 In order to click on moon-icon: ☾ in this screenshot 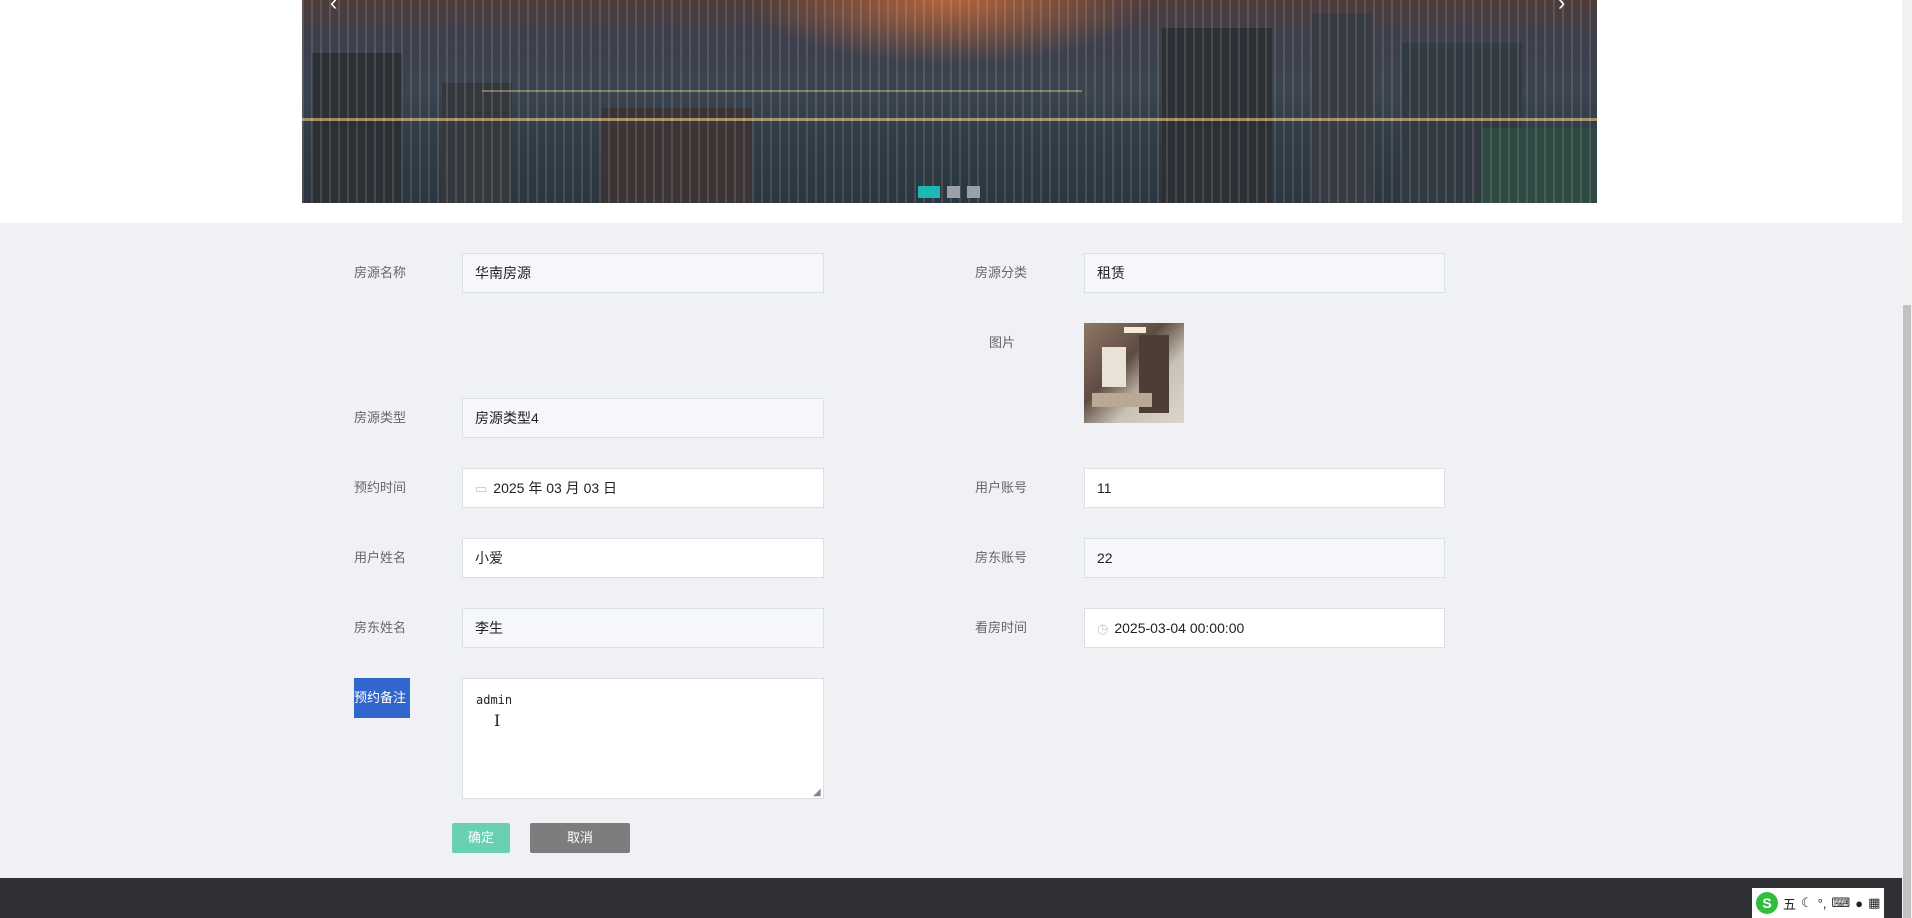, I will do `click(1807, 903)`.